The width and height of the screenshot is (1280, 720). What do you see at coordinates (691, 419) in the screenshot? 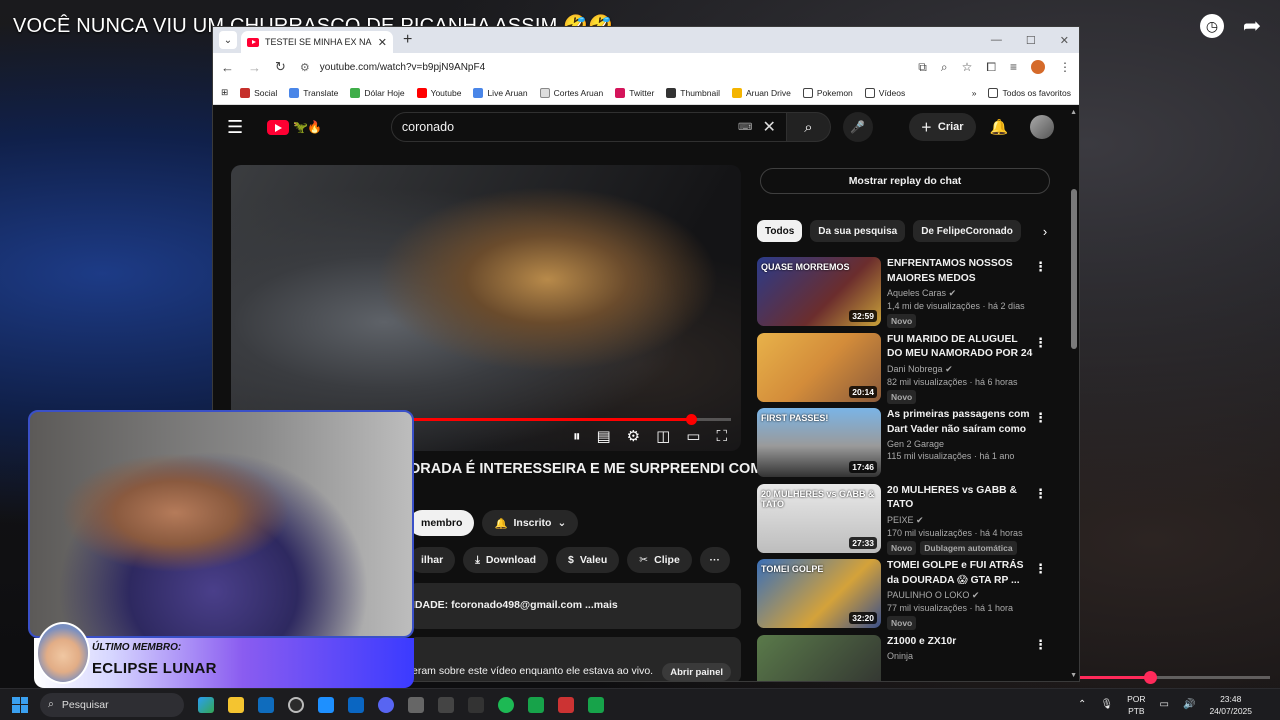
I see `video-progress-scrubber` at bounding box center [691, 419].